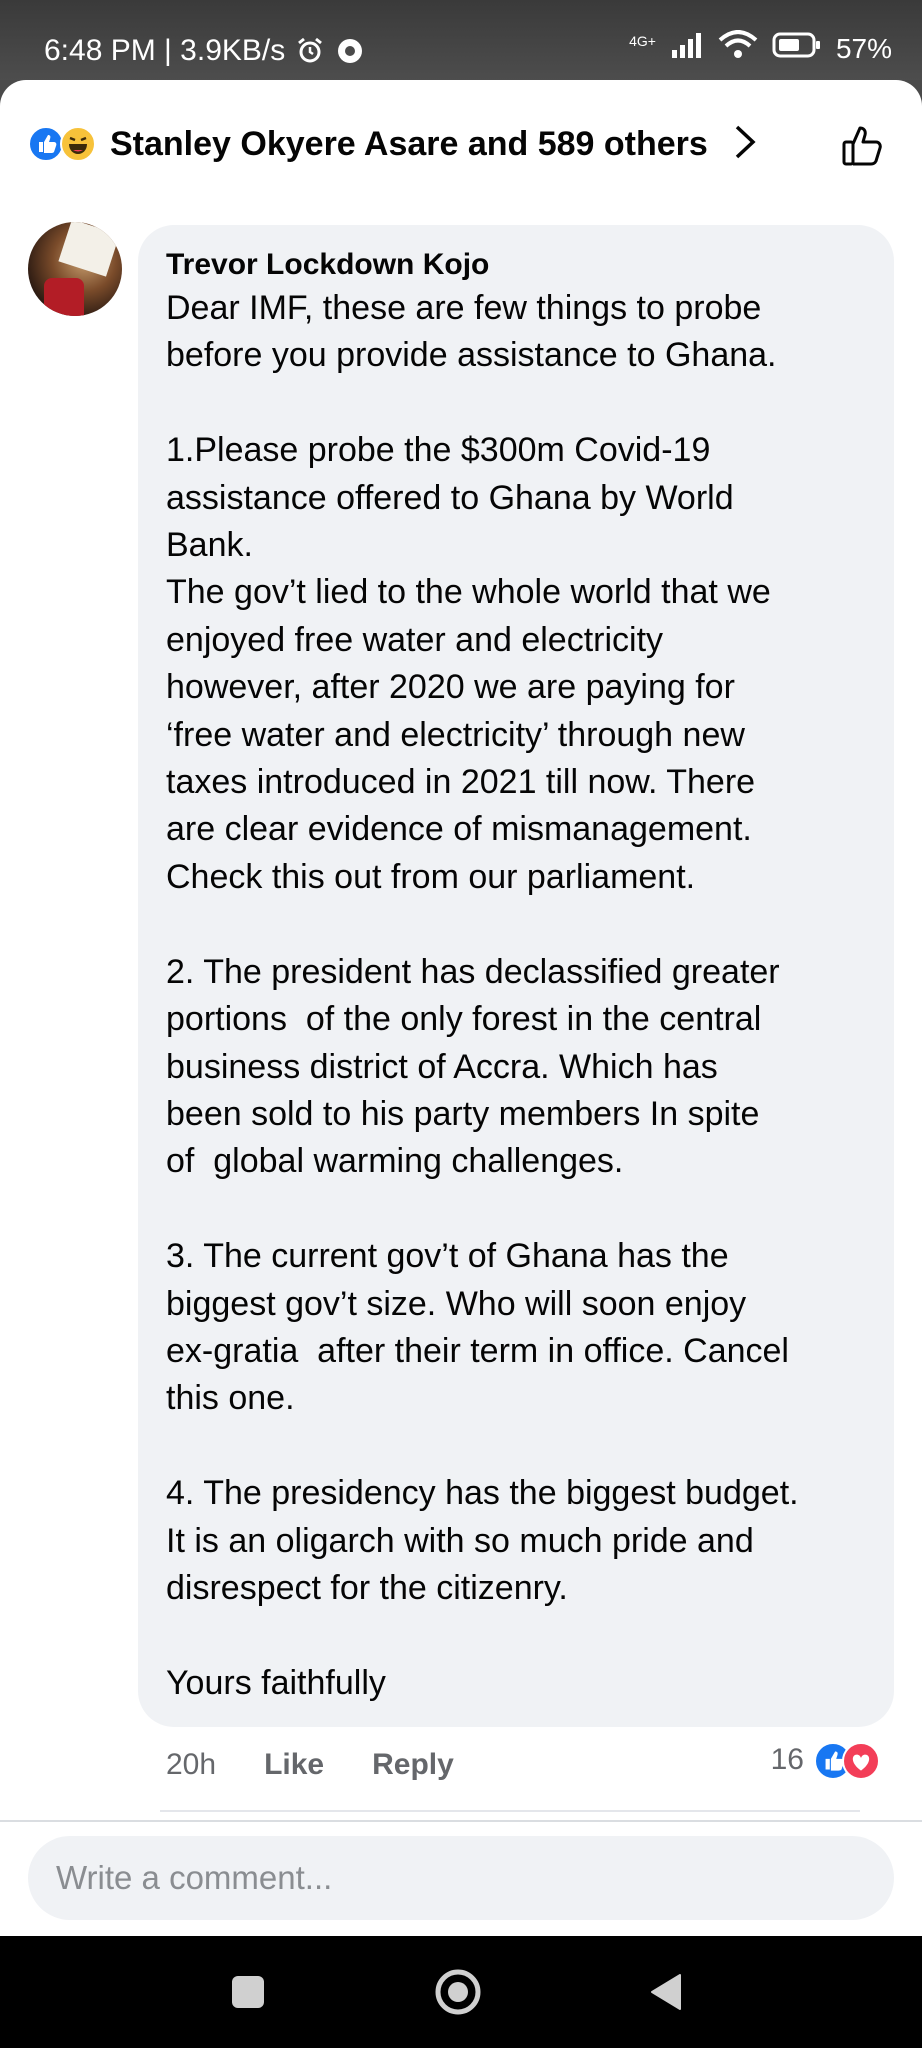 This screenshot has height=2048, width=922. I want to click on reaction-icons, so click(64, 144).